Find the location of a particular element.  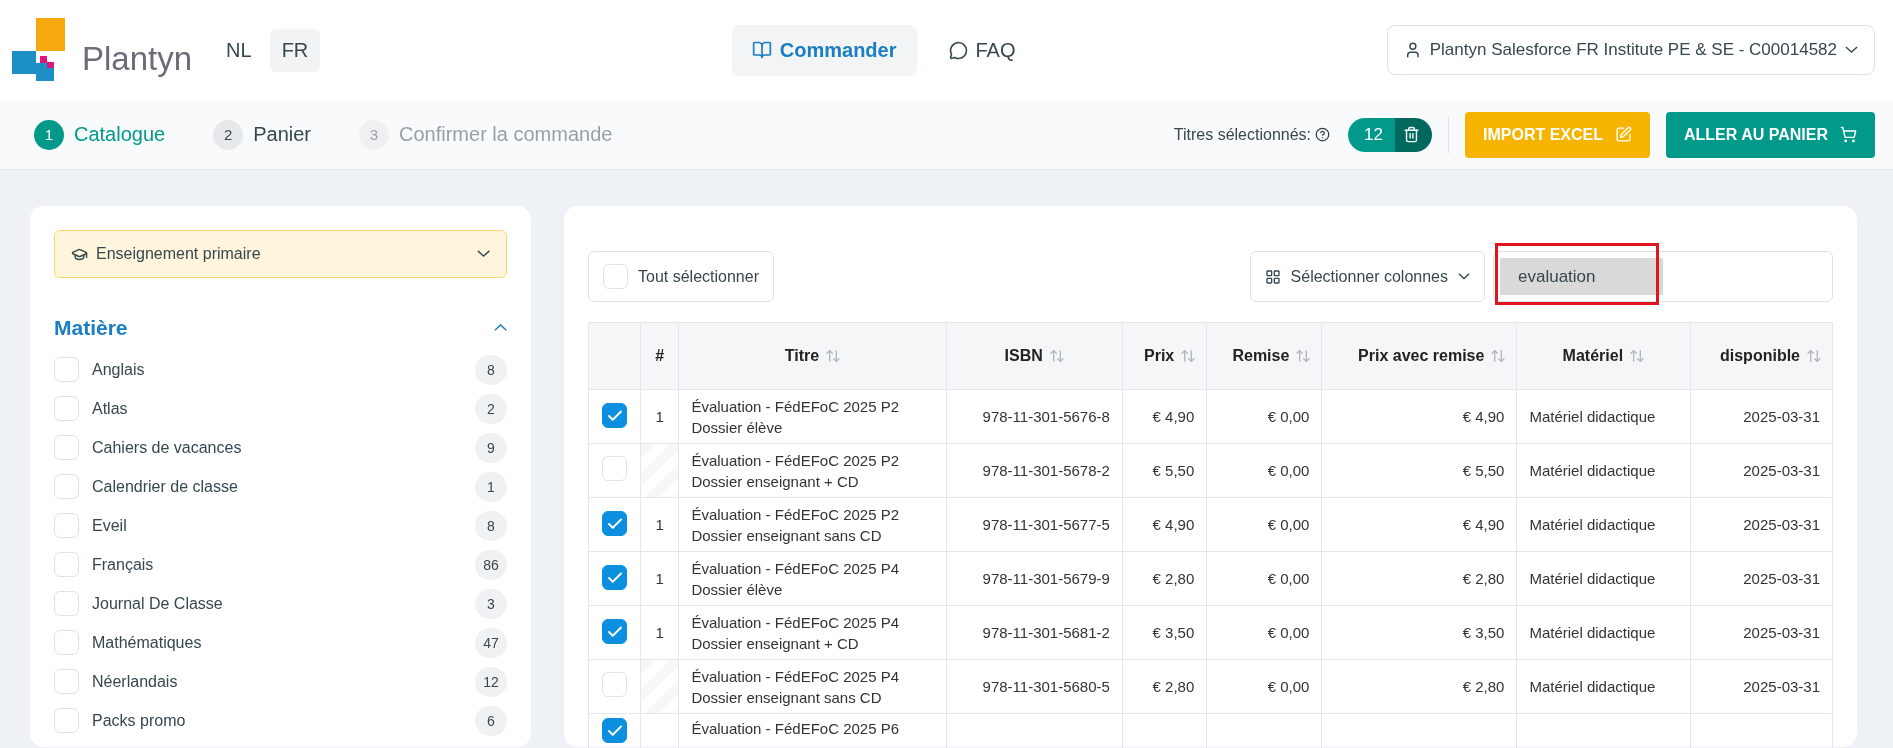

grid-icon is located at coordinates (1272, 276).